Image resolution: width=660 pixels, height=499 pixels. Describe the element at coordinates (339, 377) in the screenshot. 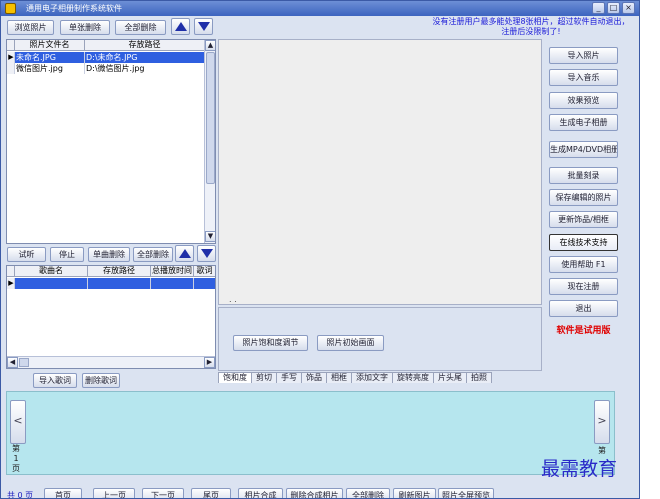

I see `tab-frame: 相框` at that location.